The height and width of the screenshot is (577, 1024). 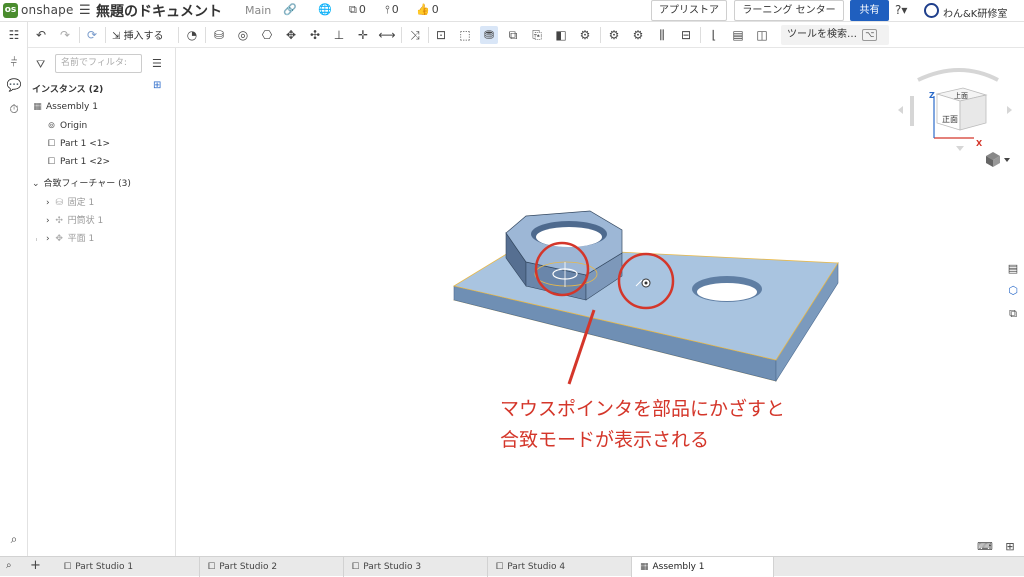 What do you see at coordinates (998, 159) in the screenshot?
I see `render-mode-icon` at bounding box center [998, 159].